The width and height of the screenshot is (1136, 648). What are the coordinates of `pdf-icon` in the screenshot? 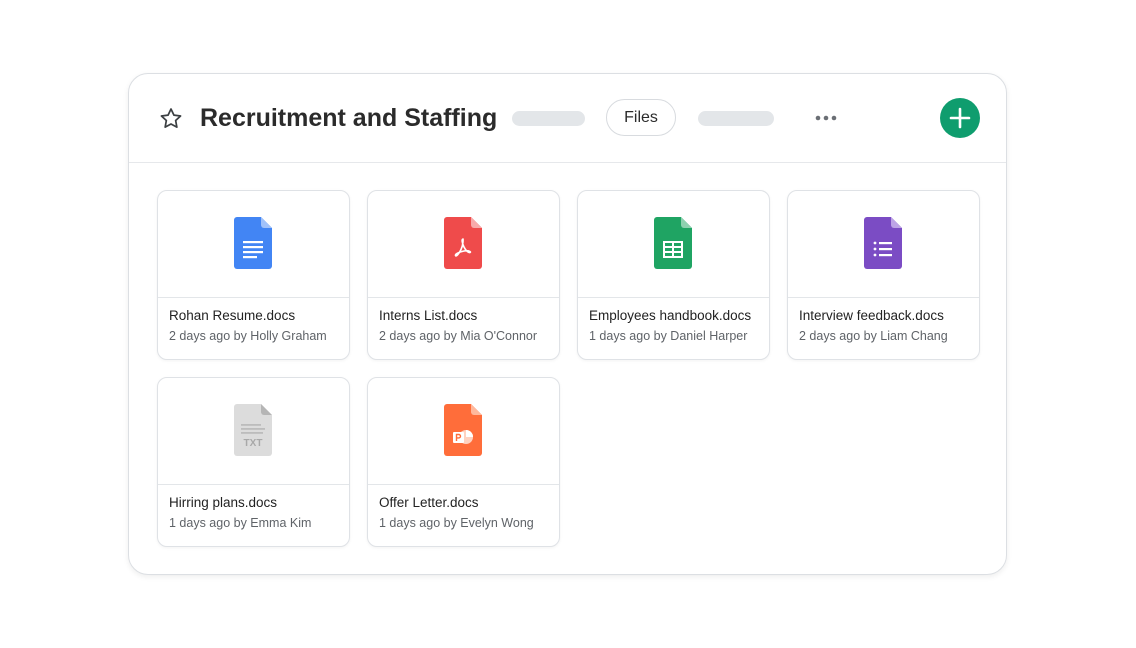 It's located at (463, 243).